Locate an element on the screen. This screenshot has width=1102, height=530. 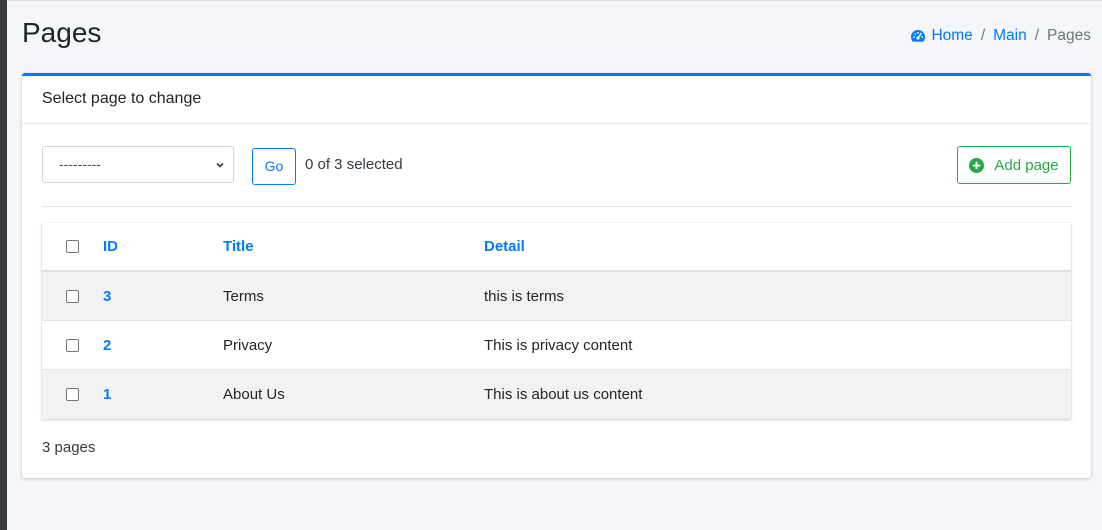
selection-counter: 0 of 3 selected is located at coordinates (354, 164).